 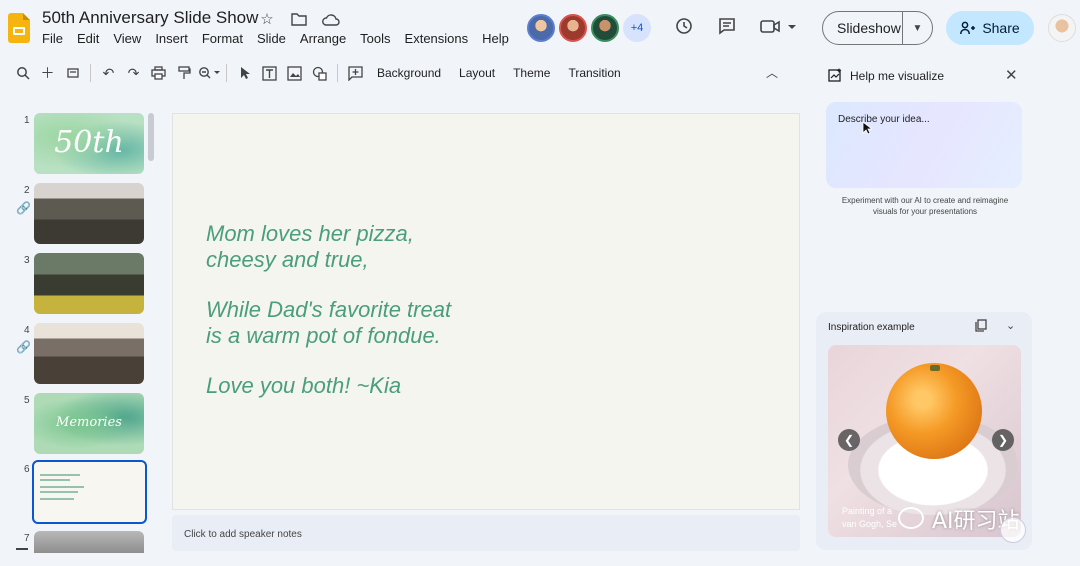 What do you see at coordinates (226, 38) in the screenshot?
I see `menu-format: Format` at bounding box center [226, 38].